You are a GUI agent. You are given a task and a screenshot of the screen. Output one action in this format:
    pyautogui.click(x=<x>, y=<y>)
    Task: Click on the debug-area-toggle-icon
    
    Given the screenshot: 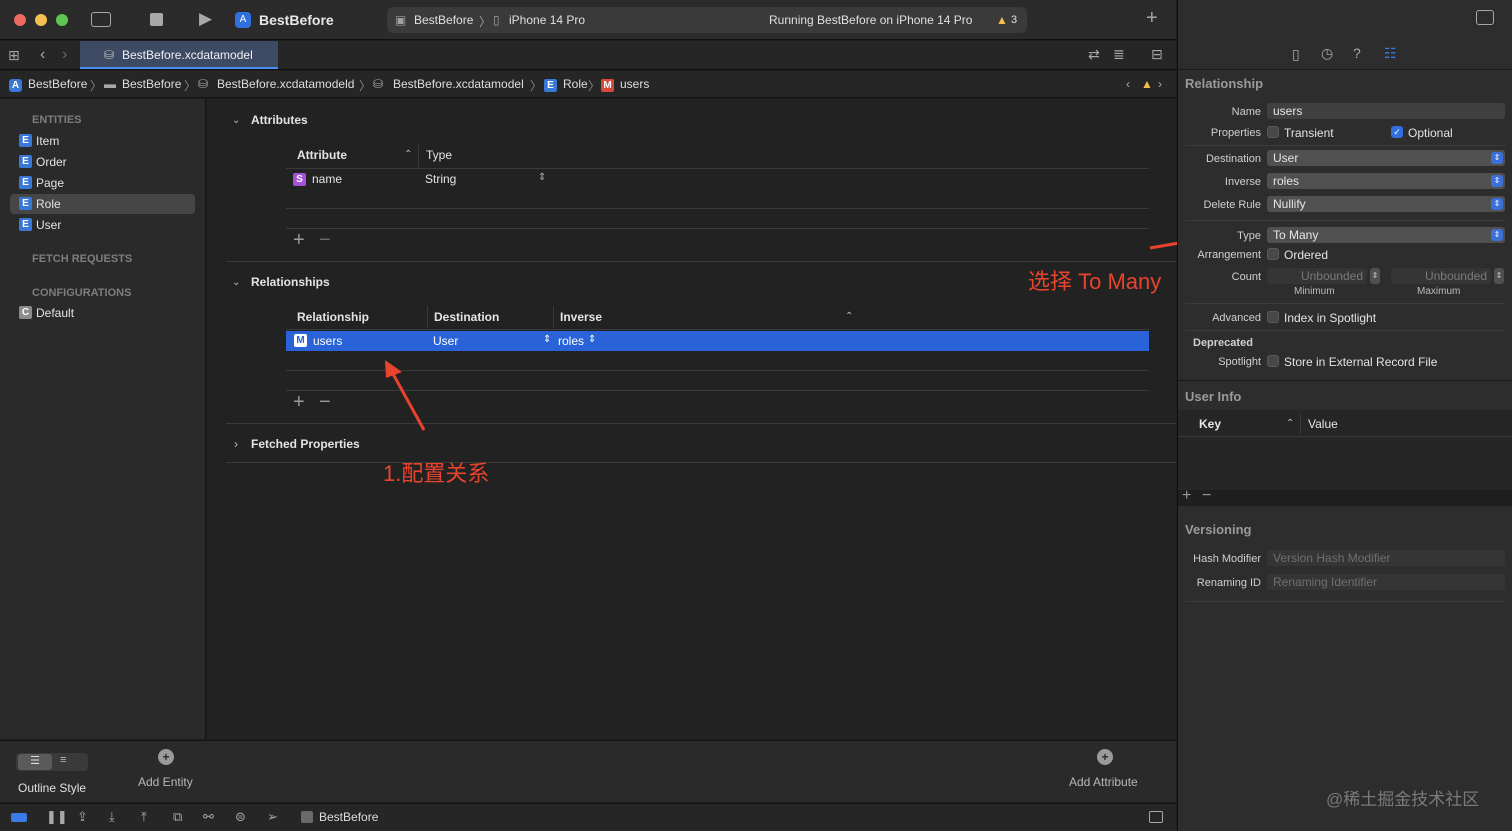 What is the action you would take?
    pyautogui.click(x=19, y=817)
    